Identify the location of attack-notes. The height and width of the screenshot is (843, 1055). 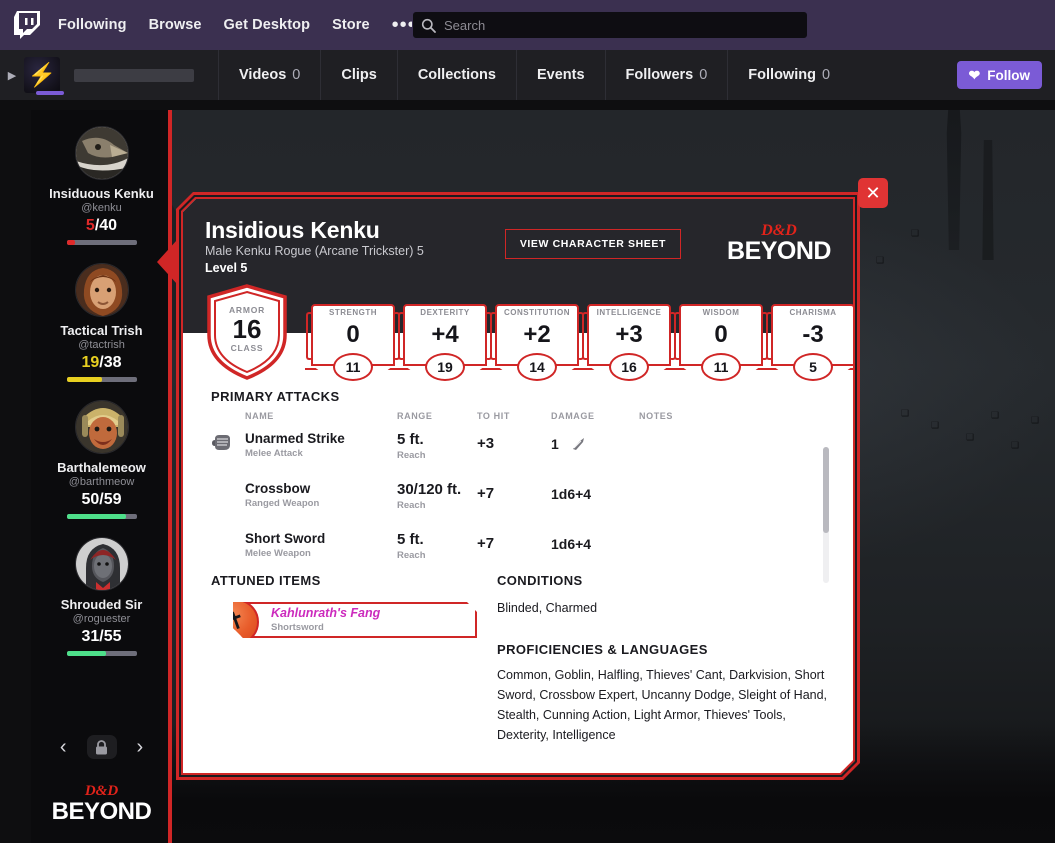
(739, 506).